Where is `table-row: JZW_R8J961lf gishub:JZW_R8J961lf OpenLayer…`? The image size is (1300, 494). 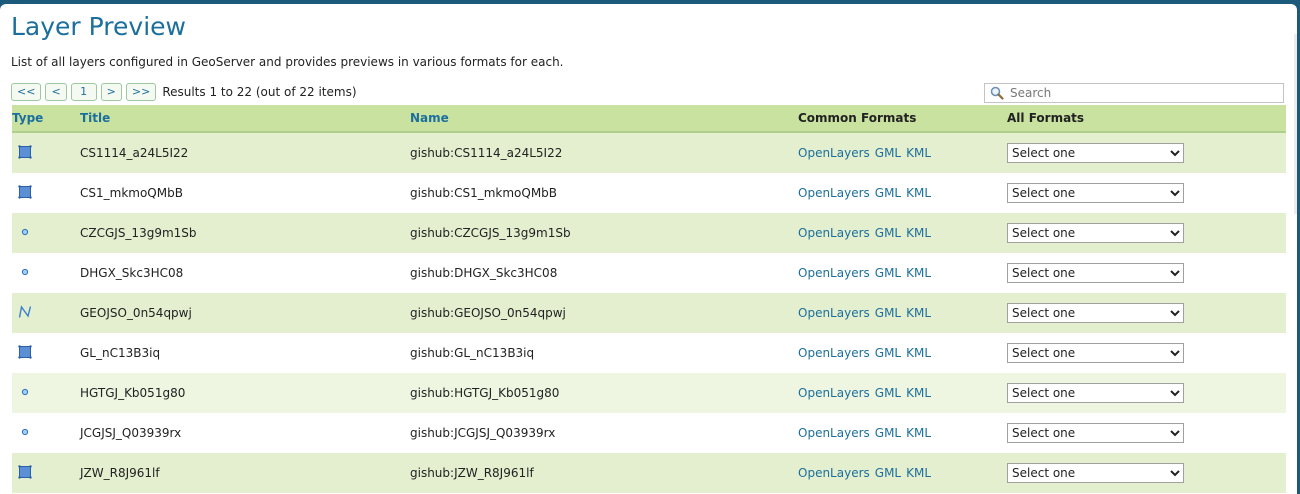 table-row: JZW_R8J961lf gishub:JZW_R8J961lf OpenLayer… is located at coordinates (649, 473).